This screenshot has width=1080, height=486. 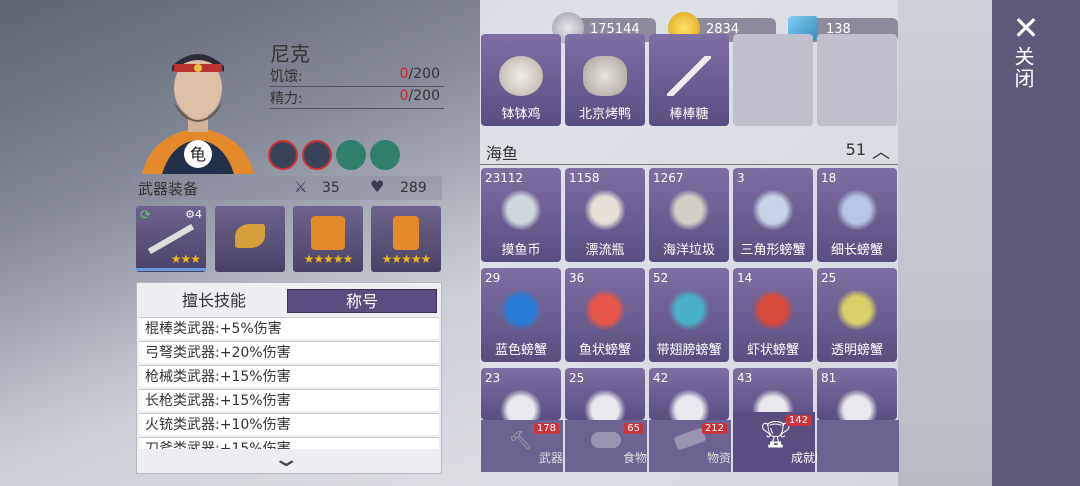 I want to click on item-label: 带翅膀螃蟹, so click(x=689, y=350).